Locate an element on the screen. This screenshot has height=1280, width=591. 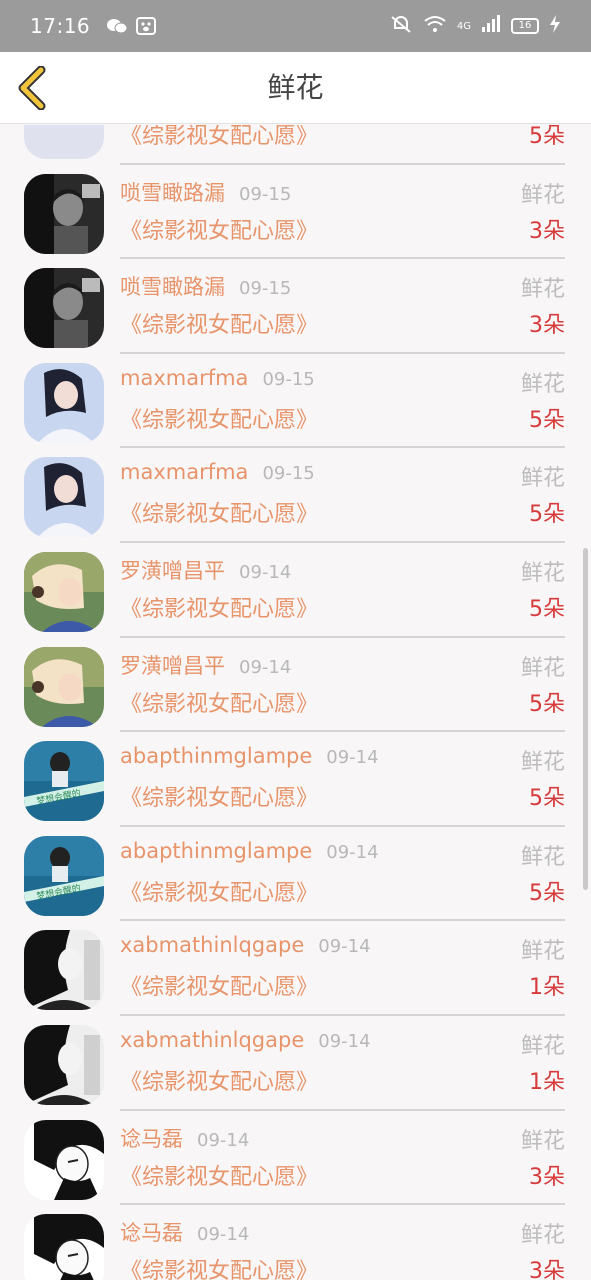
list-item: 唢雪瞰路漏 09-15 鲜花 《综影视女配心愿》 3朵 is located at coordinates (295, 306).